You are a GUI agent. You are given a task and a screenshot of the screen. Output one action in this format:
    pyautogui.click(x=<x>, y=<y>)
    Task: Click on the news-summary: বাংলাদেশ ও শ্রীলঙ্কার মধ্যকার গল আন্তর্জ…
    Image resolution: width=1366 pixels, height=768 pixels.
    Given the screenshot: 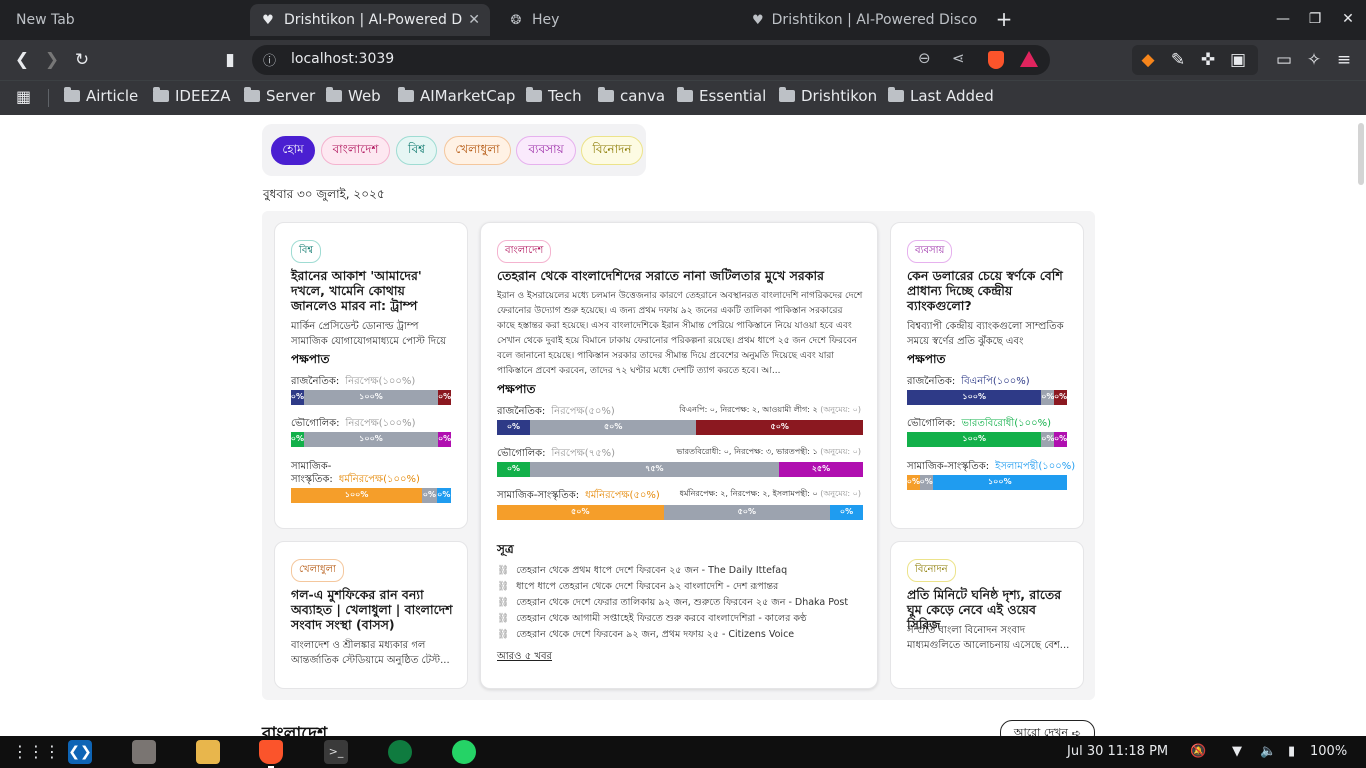 What is the action you would take?
    pyautogui.click(x=370, y=653)
    